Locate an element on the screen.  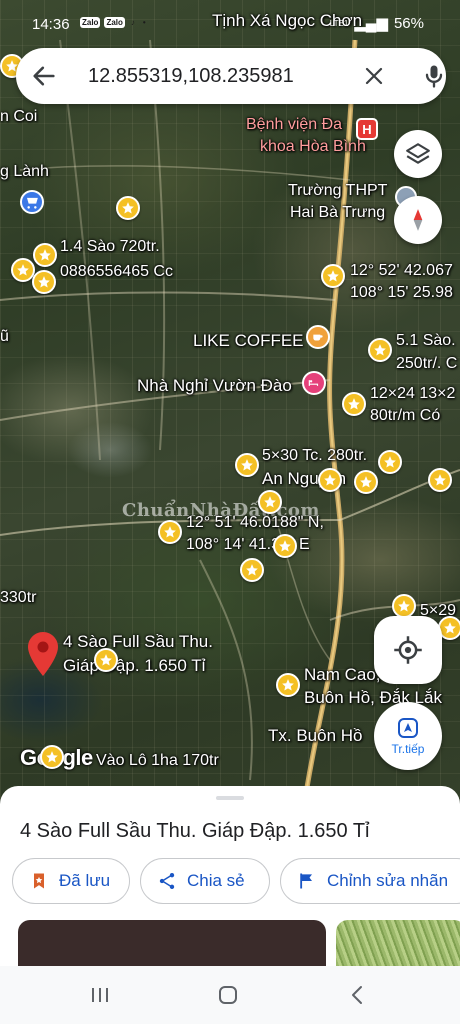
label-330tr: 330tr is located at coordinates (18, 598).